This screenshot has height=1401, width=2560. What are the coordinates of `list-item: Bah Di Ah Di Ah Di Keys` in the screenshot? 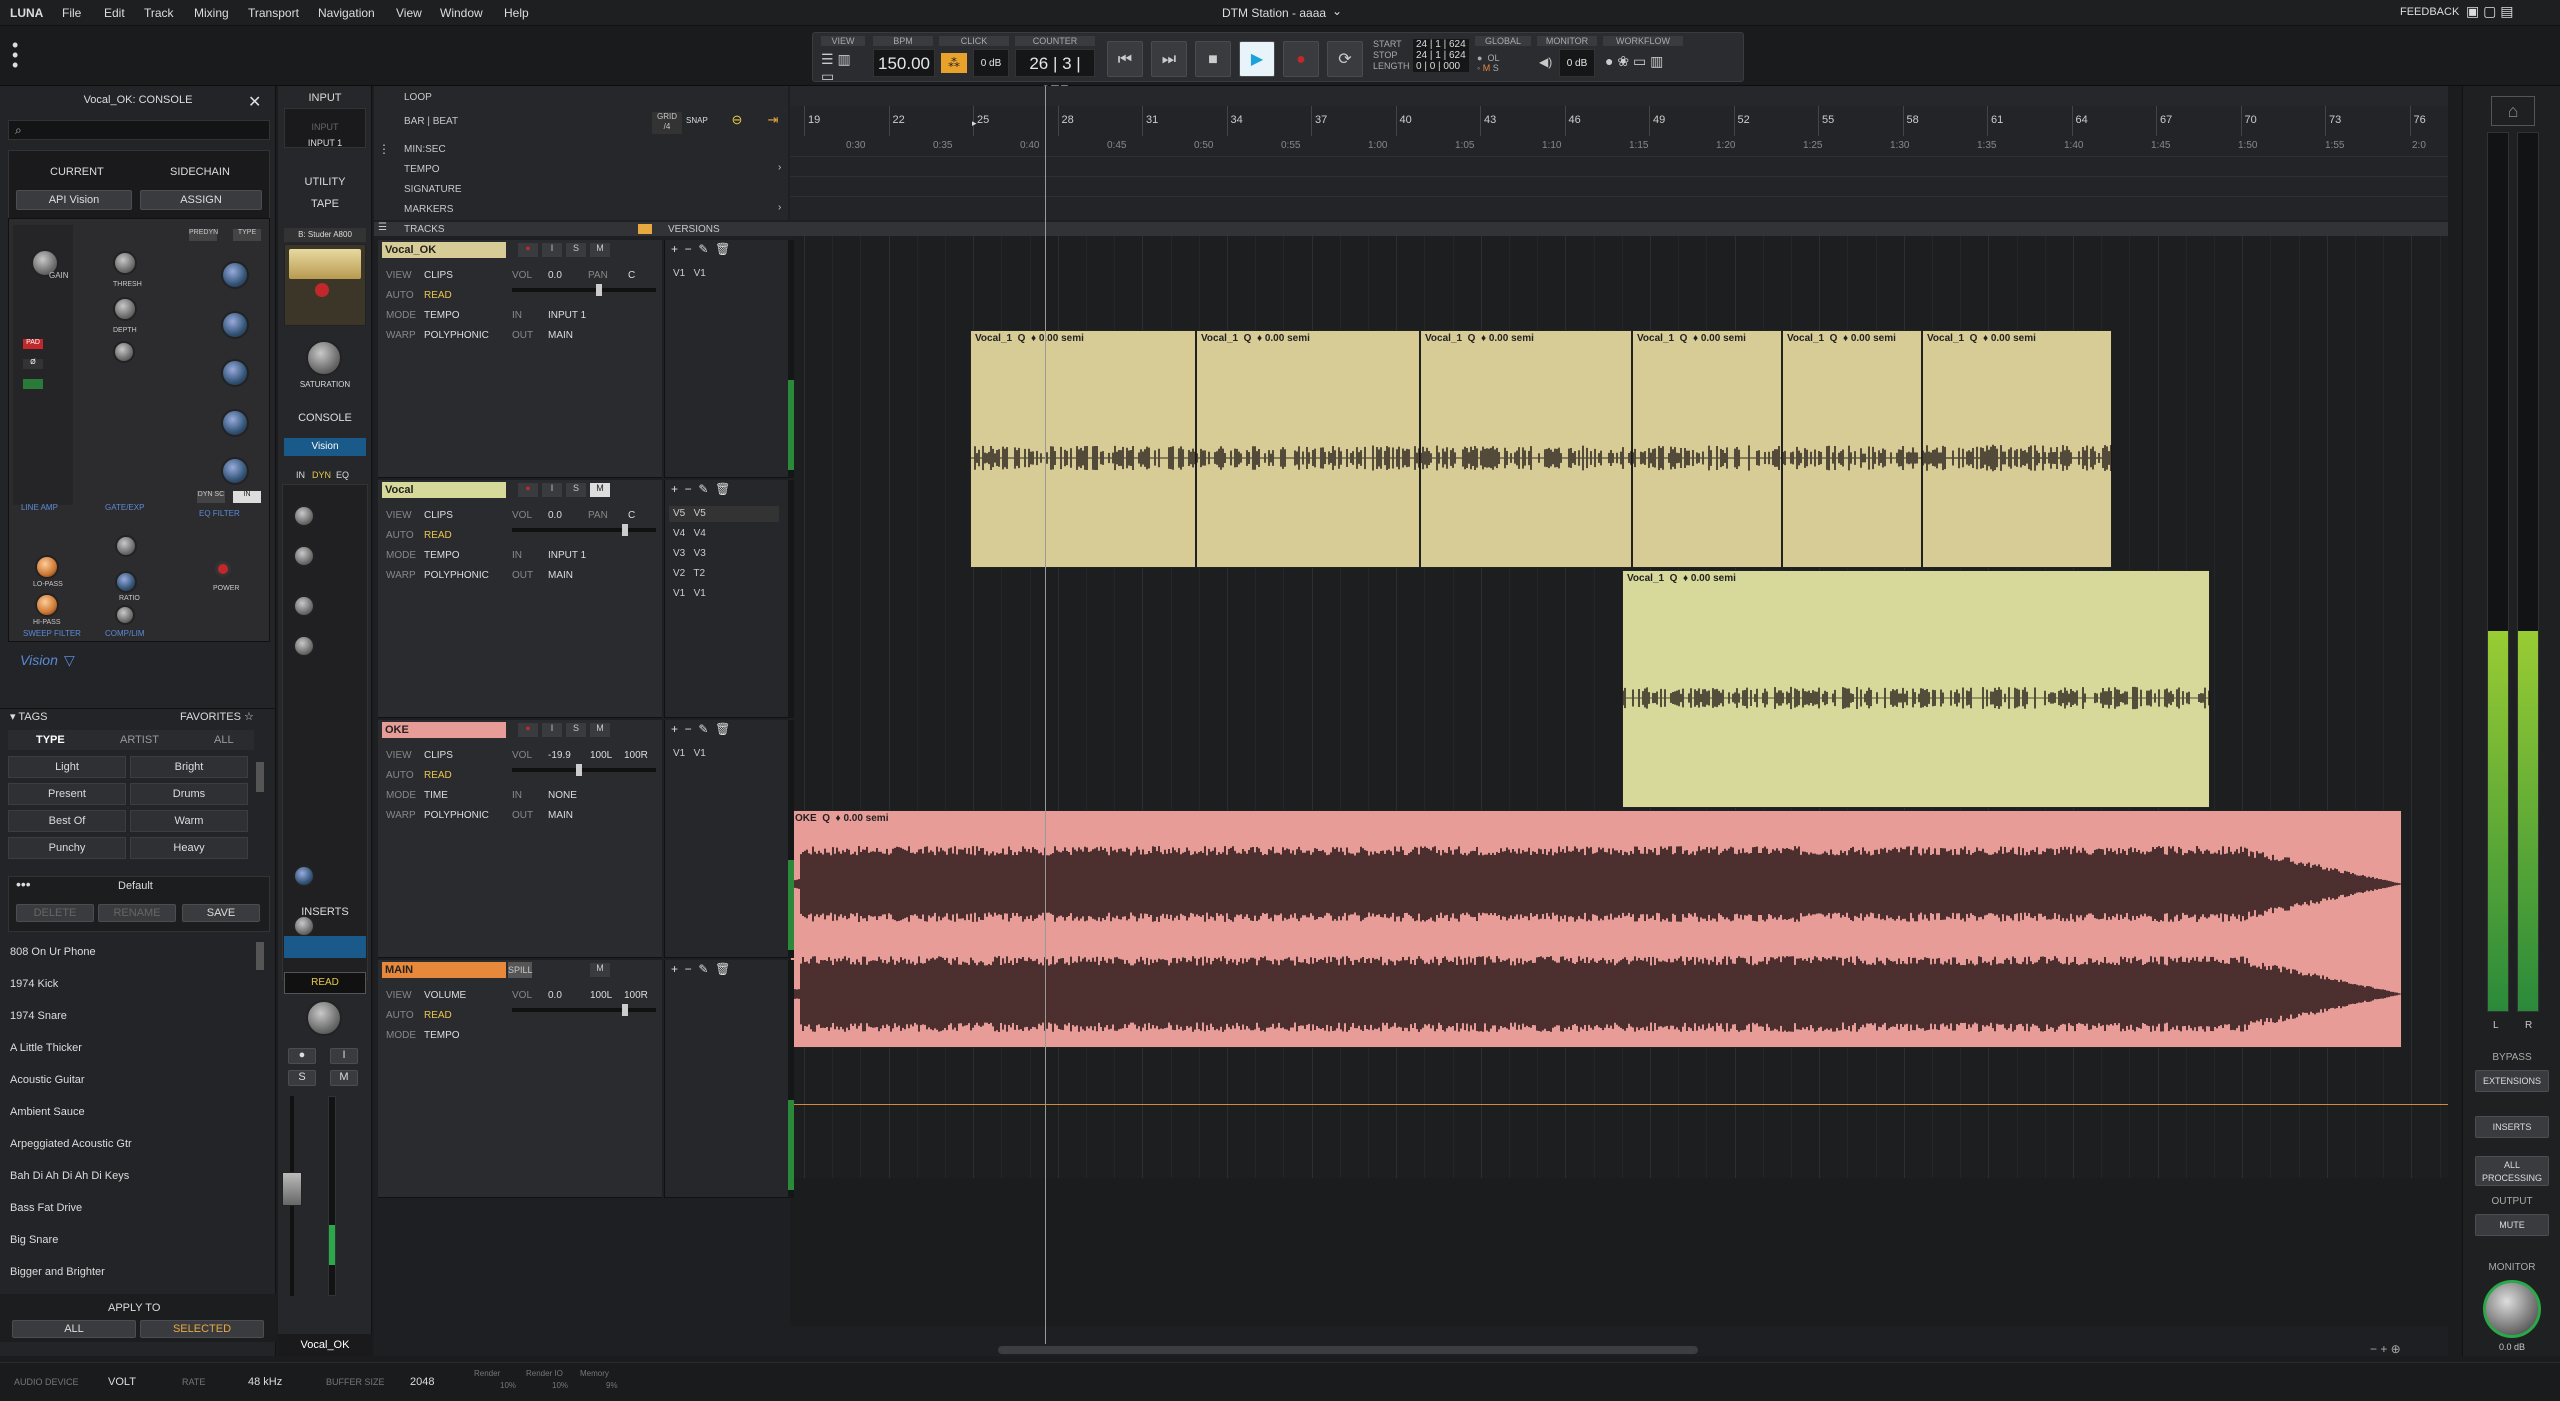 It's located at (69, 1176).